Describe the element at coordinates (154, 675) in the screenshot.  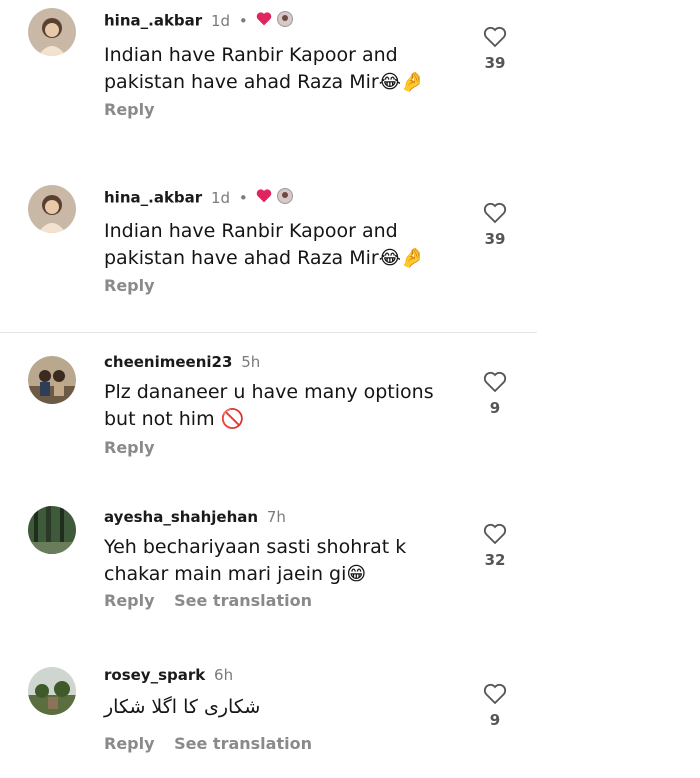
I see `username: rosey_spark` at that location.